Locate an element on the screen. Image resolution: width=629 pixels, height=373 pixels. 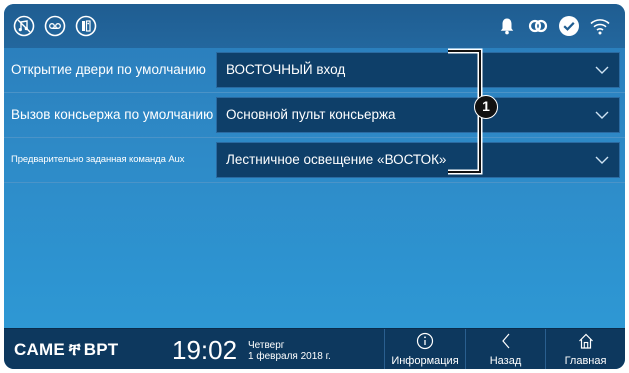
row-divider is located at coordinates (314, 182).